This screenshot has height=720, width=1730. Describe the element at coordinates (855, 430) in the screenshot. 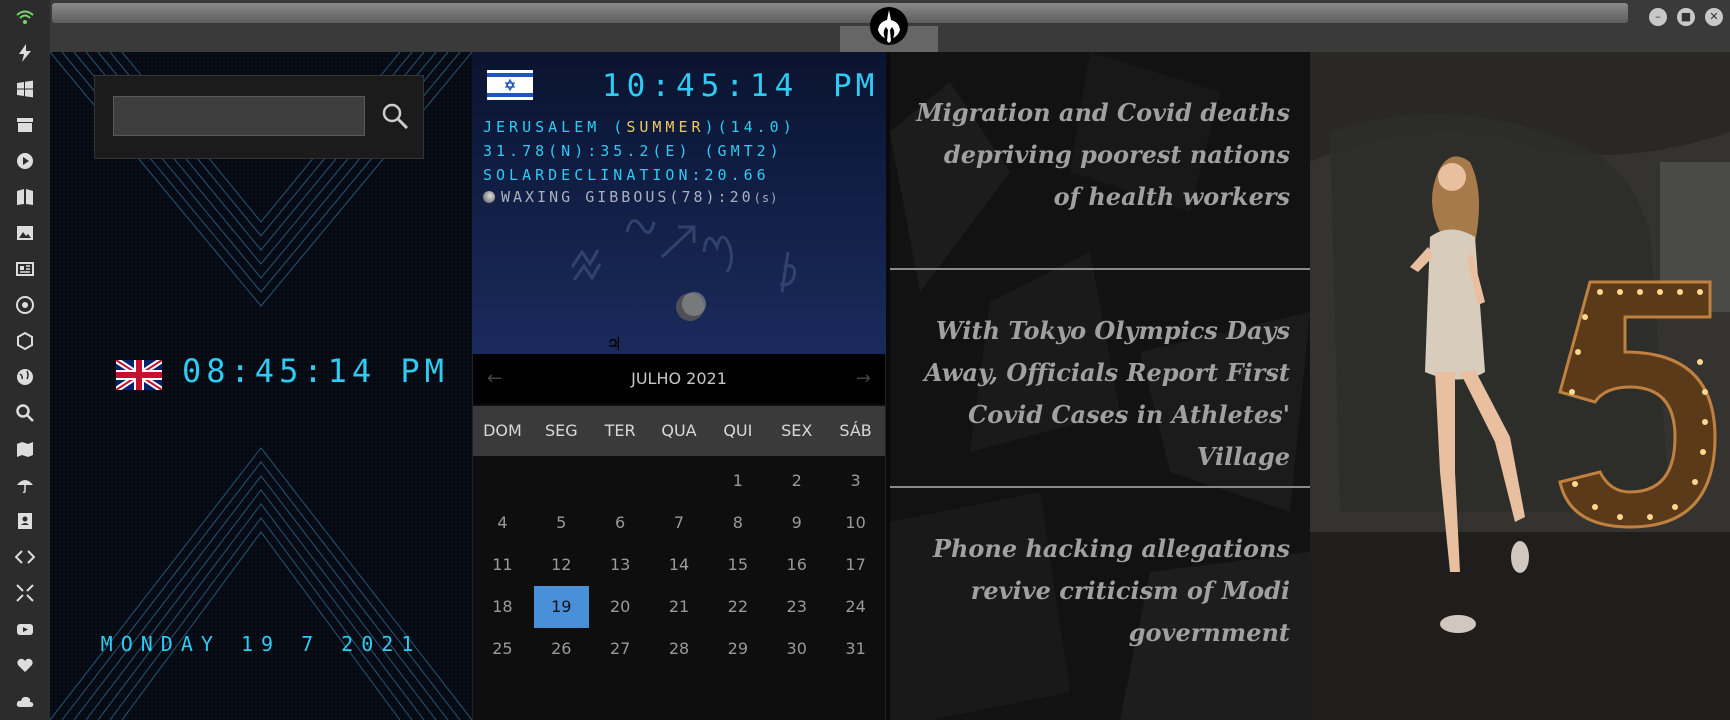

I see `weekday-label: SÁB` at that location.